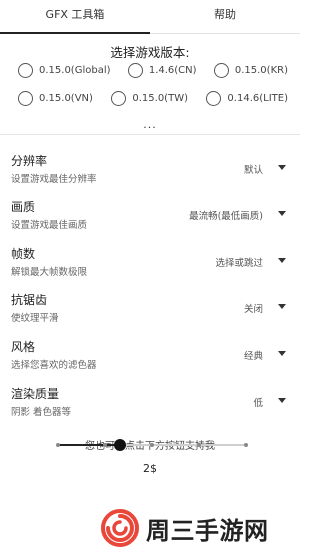 The width and height of the screenshot is (320, 557). What do you see at coordinates (258, 402) in the screenshot?
I see `setting-value-dropdown: 低` at bounding box center [258, 402].